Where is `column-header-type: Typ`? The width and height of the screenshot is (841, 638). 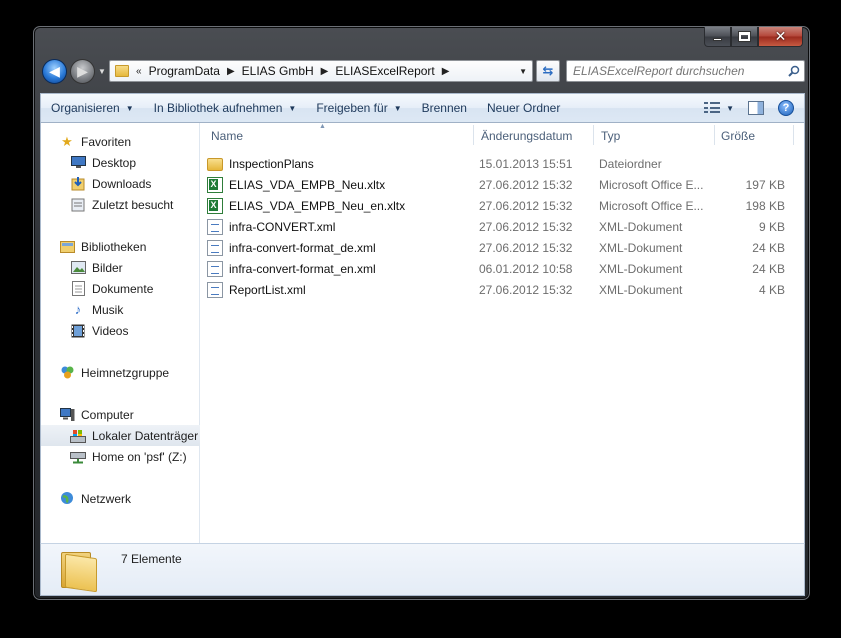 column-header-type: Typ is located at coordinates (610, 135).